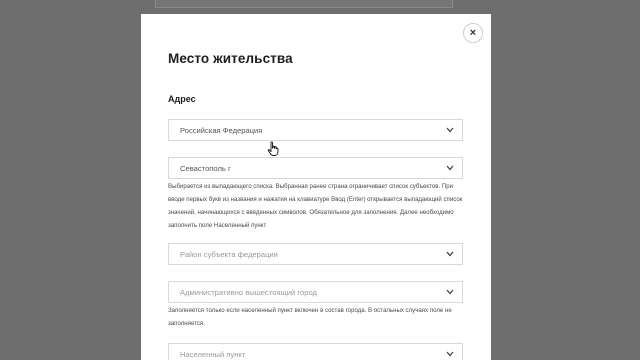 This screenshot has height=360, width=640. Describe the element at coordinates (248, 292) in the screenshot. I see `admin-city-placeholder: Административно вышестоящий город` at that location.